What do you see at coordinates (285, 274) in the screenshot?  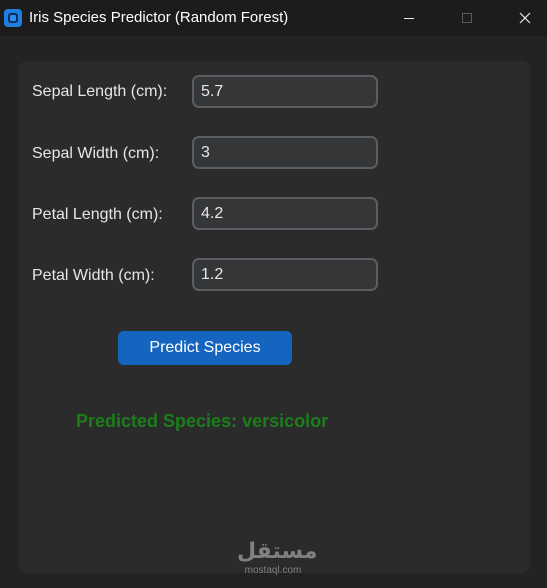 I see `petal-width-input` at bounding box center [285, 274].